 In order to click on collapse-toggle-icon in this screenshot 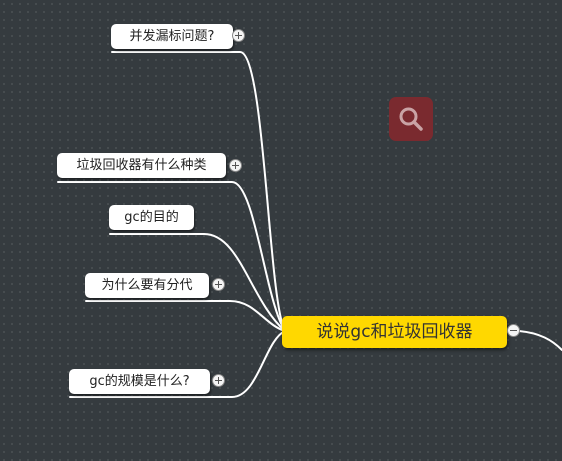, I will do `click(513, 330)`.